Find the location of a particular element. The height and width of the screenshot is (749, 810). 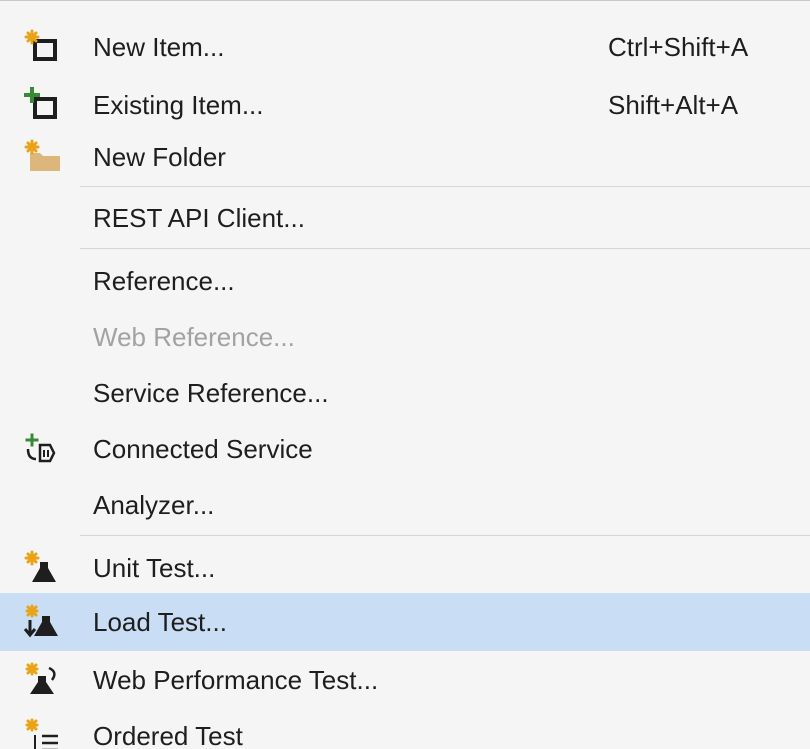

menu-item-label: New Folder is located at coordinates (159, 157).